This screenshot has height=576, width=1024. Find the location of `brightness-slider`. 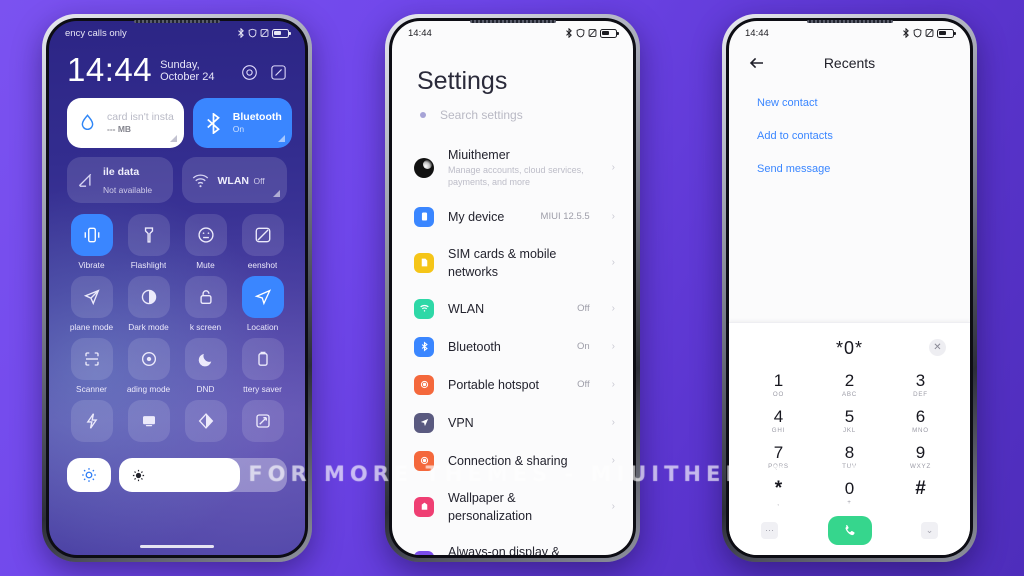

brightness-slider is located at coordinates (203, 475).